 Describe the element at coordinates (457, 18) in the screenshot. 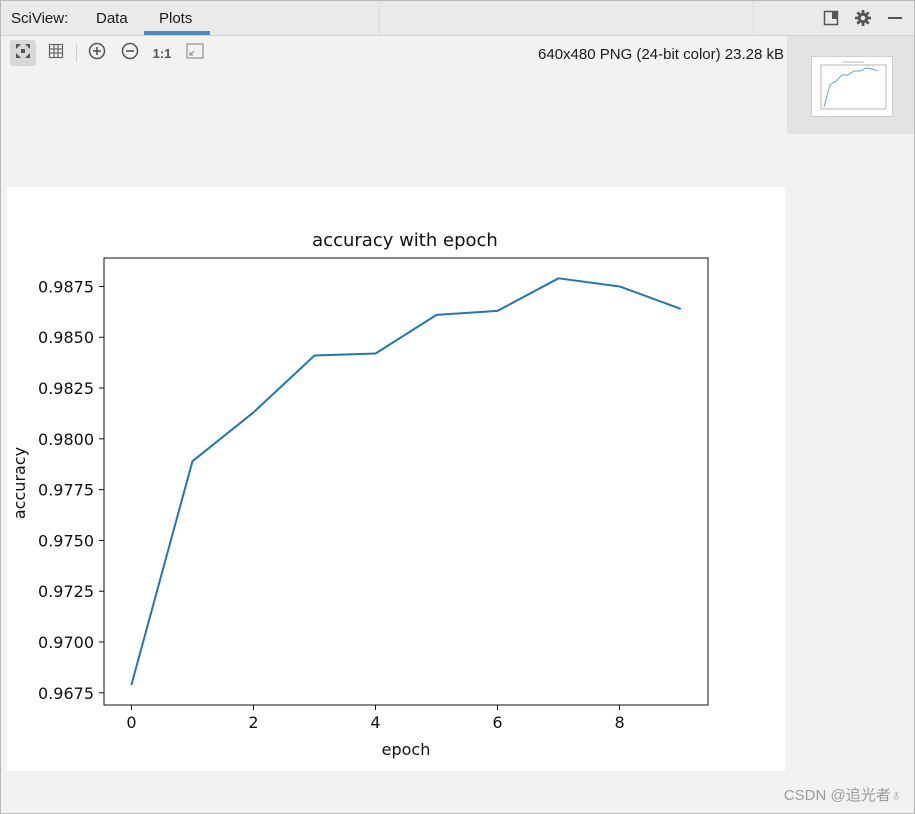

I see `tab-bar: SciView: Data Plots` at that location.